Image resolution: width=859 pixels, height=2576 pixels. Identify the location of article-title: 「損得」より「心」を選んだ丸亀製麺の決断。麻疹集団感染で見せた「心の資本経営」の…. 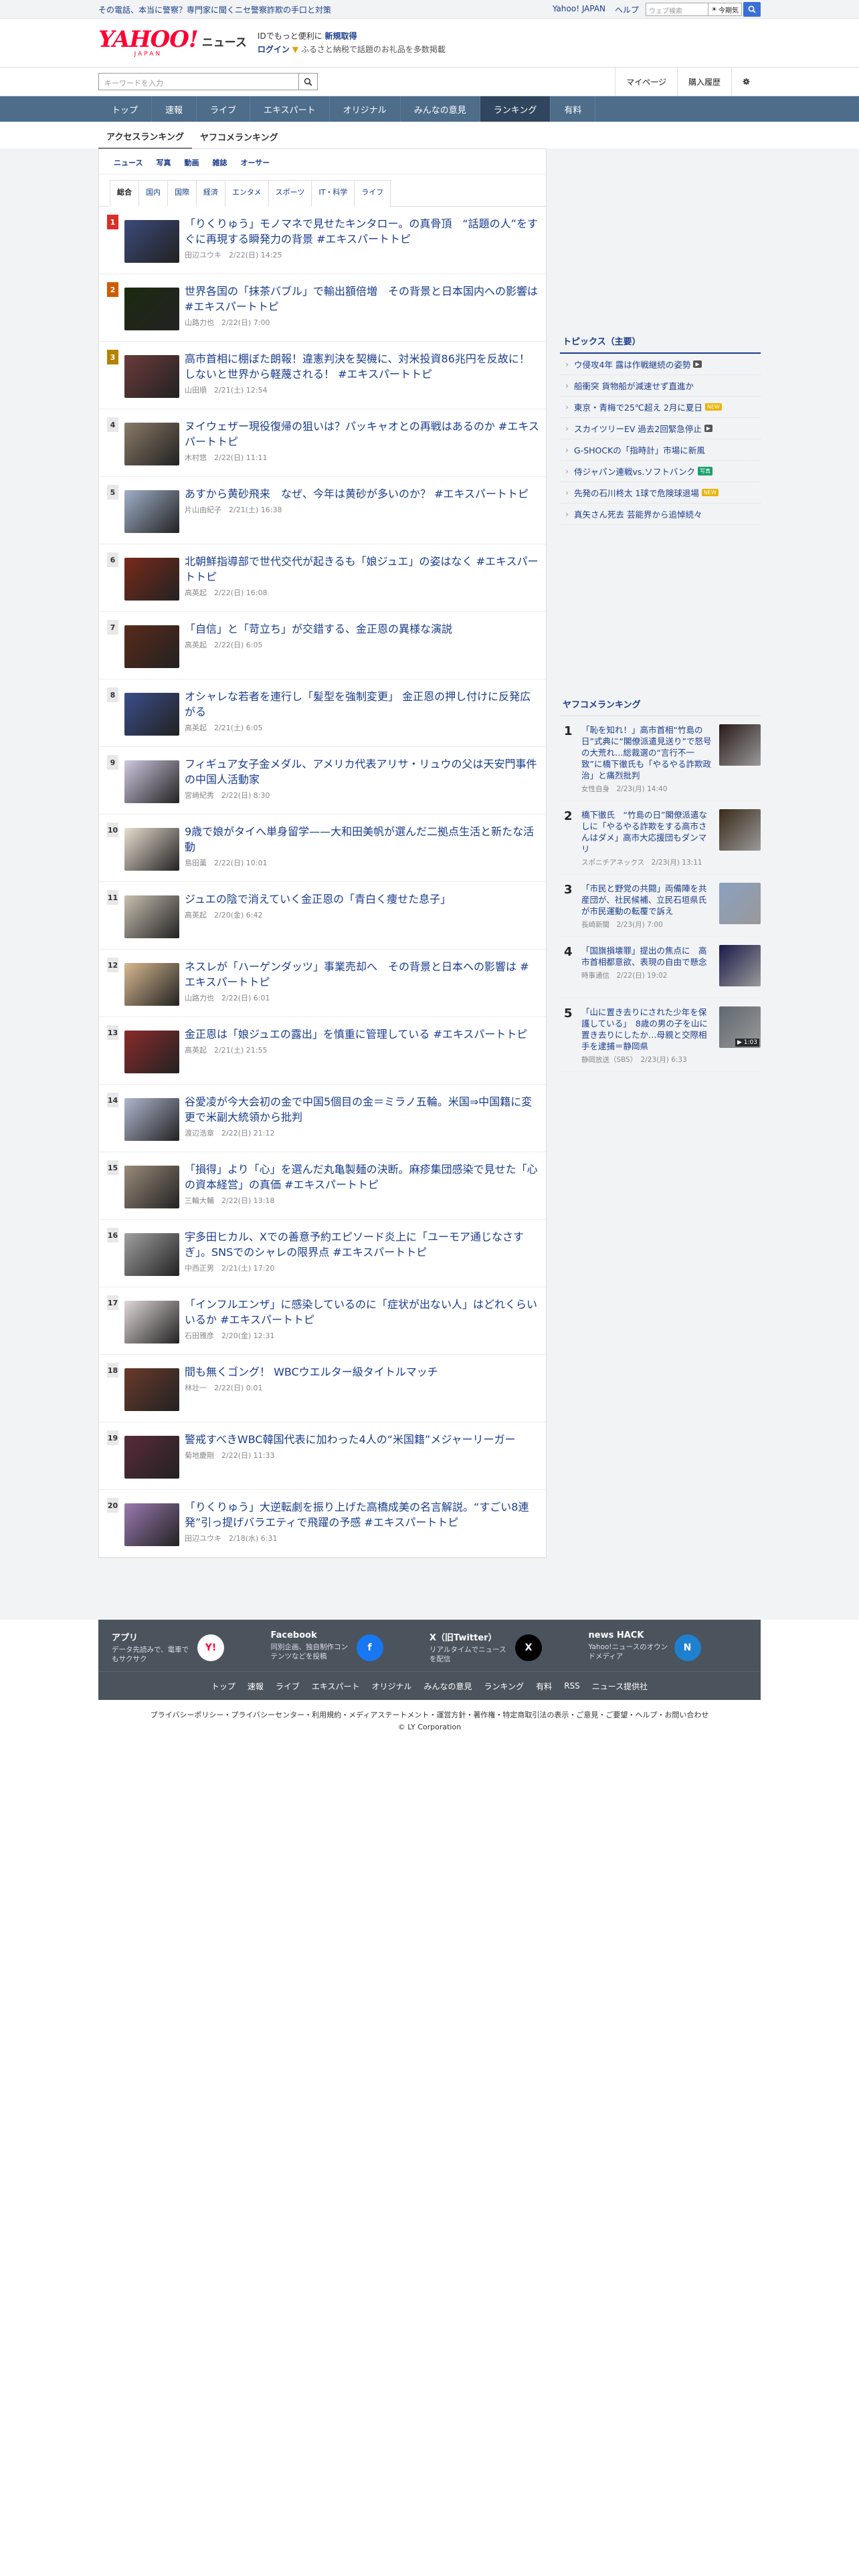
(361, 1177).